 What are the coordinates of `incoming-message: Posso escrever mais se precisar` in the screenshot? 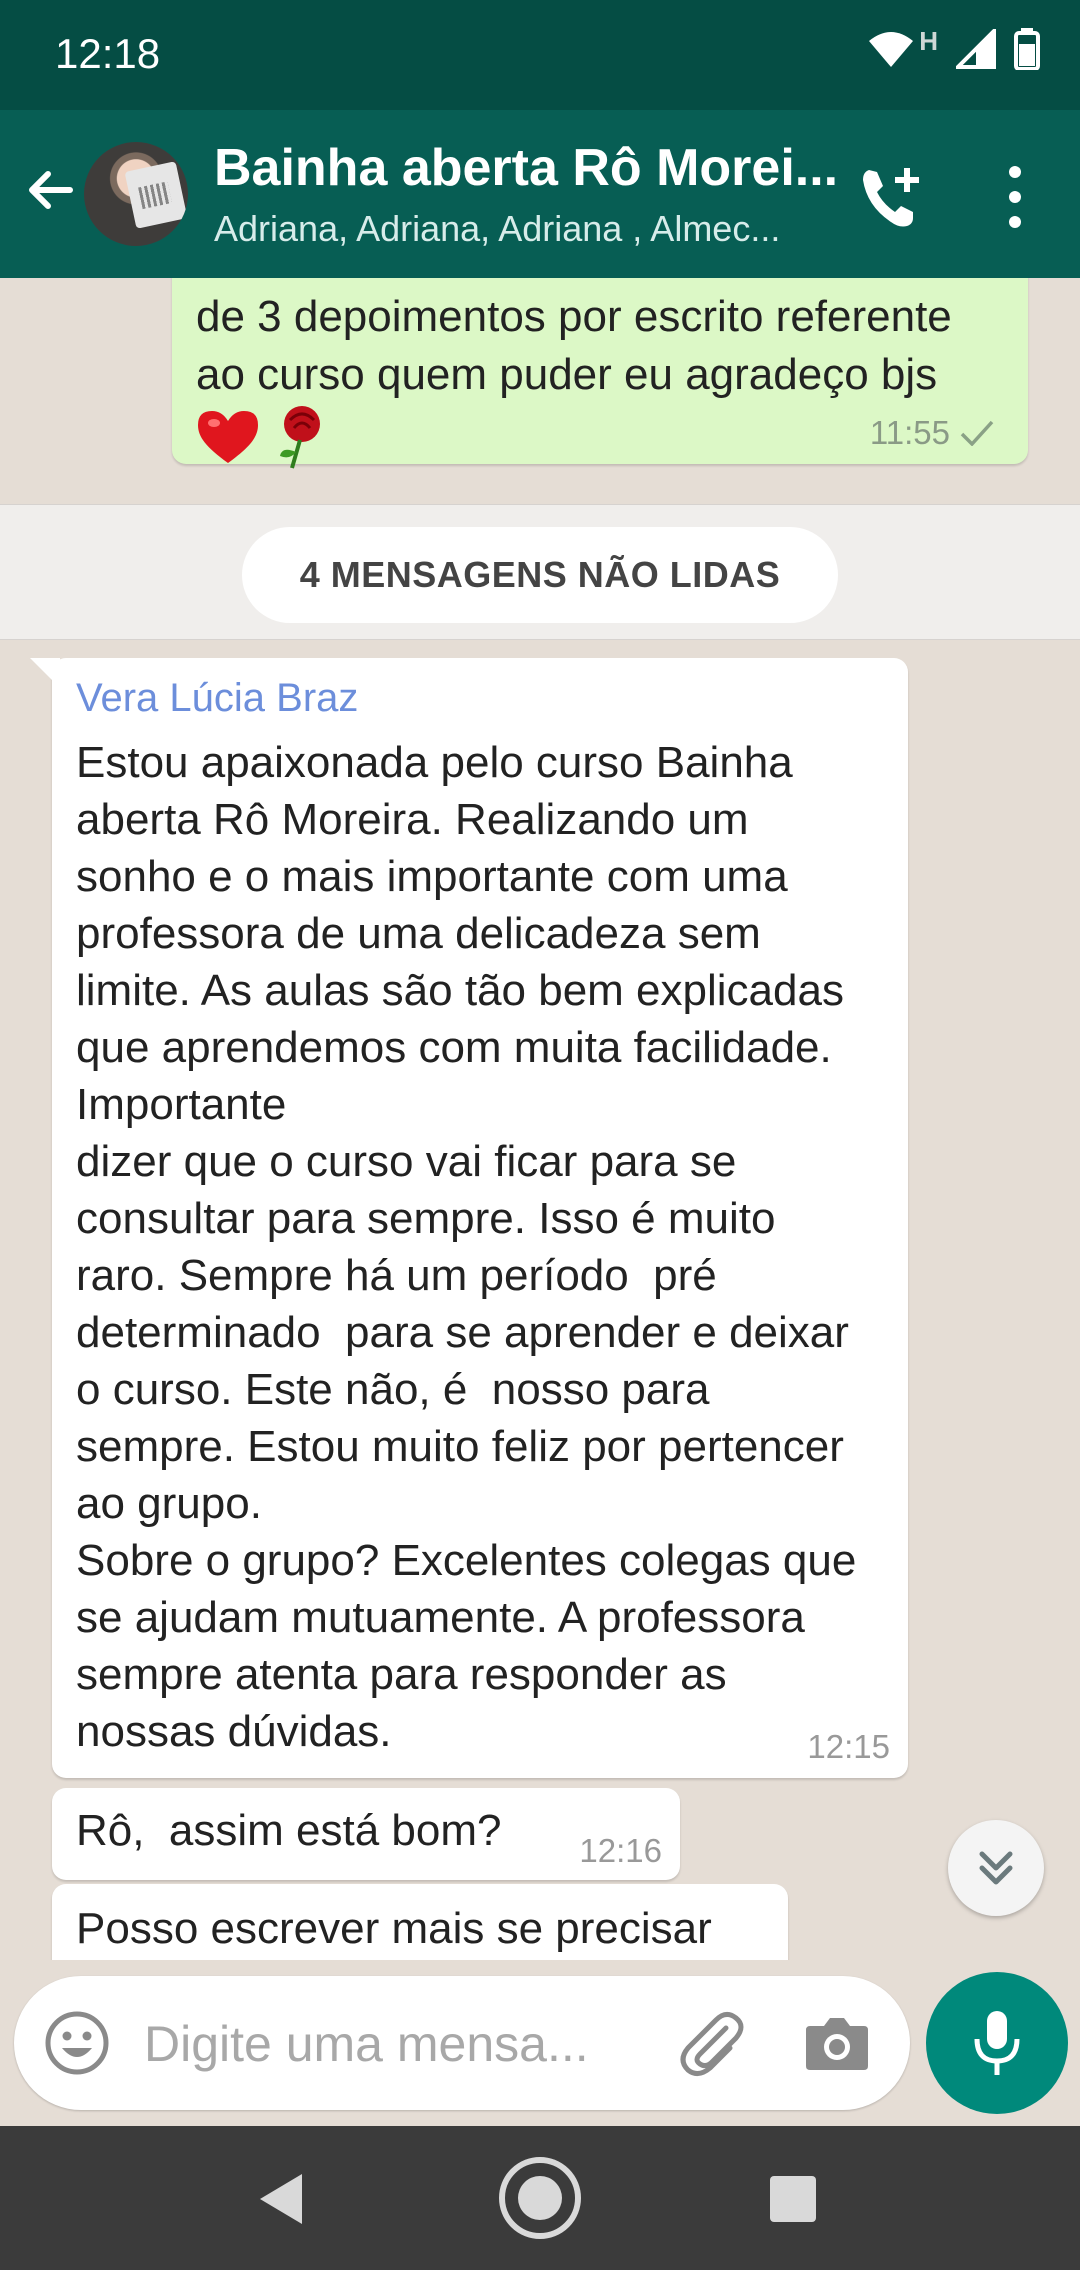 It's located at (420, 1922).